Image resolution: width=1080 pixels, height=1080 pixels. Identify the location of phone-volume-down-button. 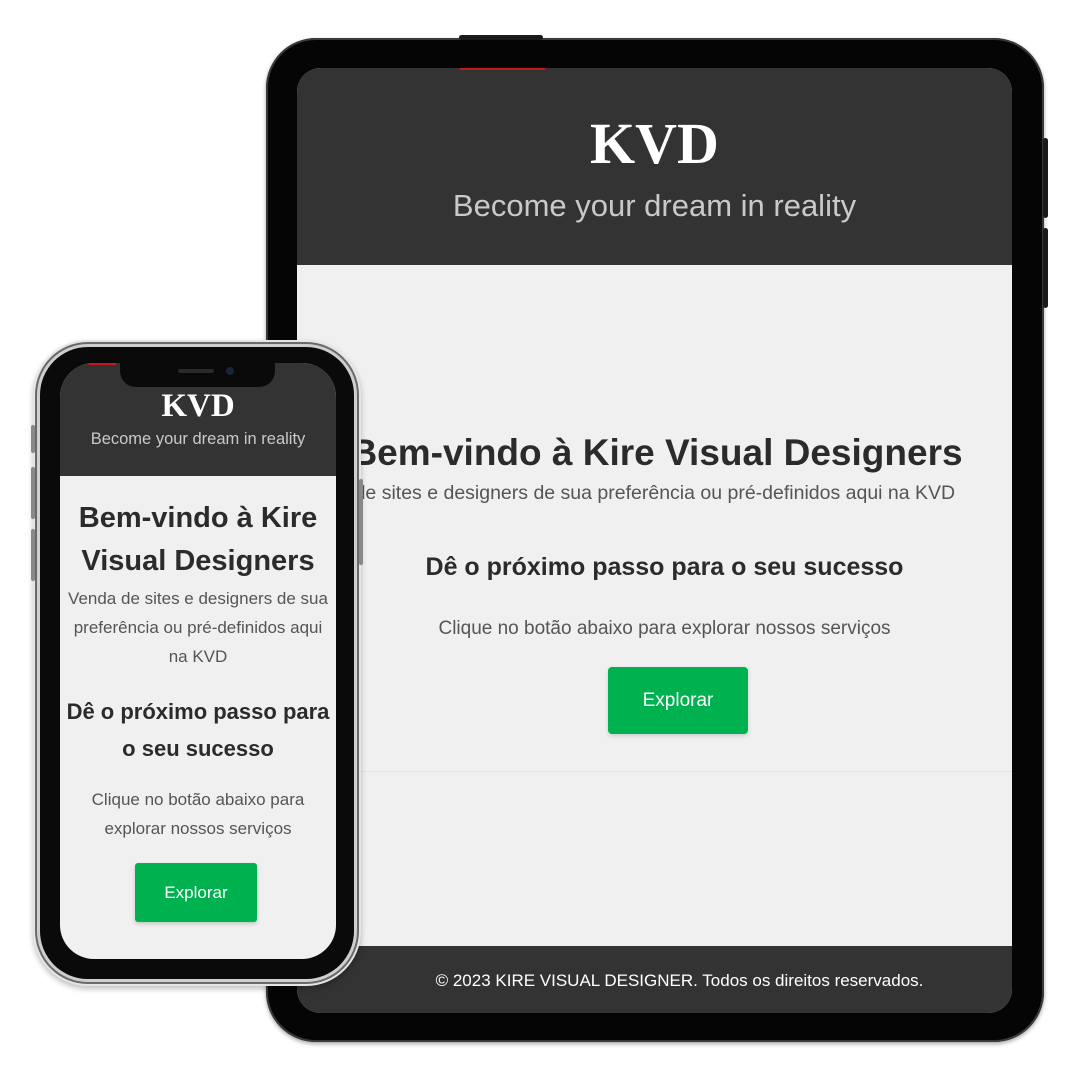
(33, 555).